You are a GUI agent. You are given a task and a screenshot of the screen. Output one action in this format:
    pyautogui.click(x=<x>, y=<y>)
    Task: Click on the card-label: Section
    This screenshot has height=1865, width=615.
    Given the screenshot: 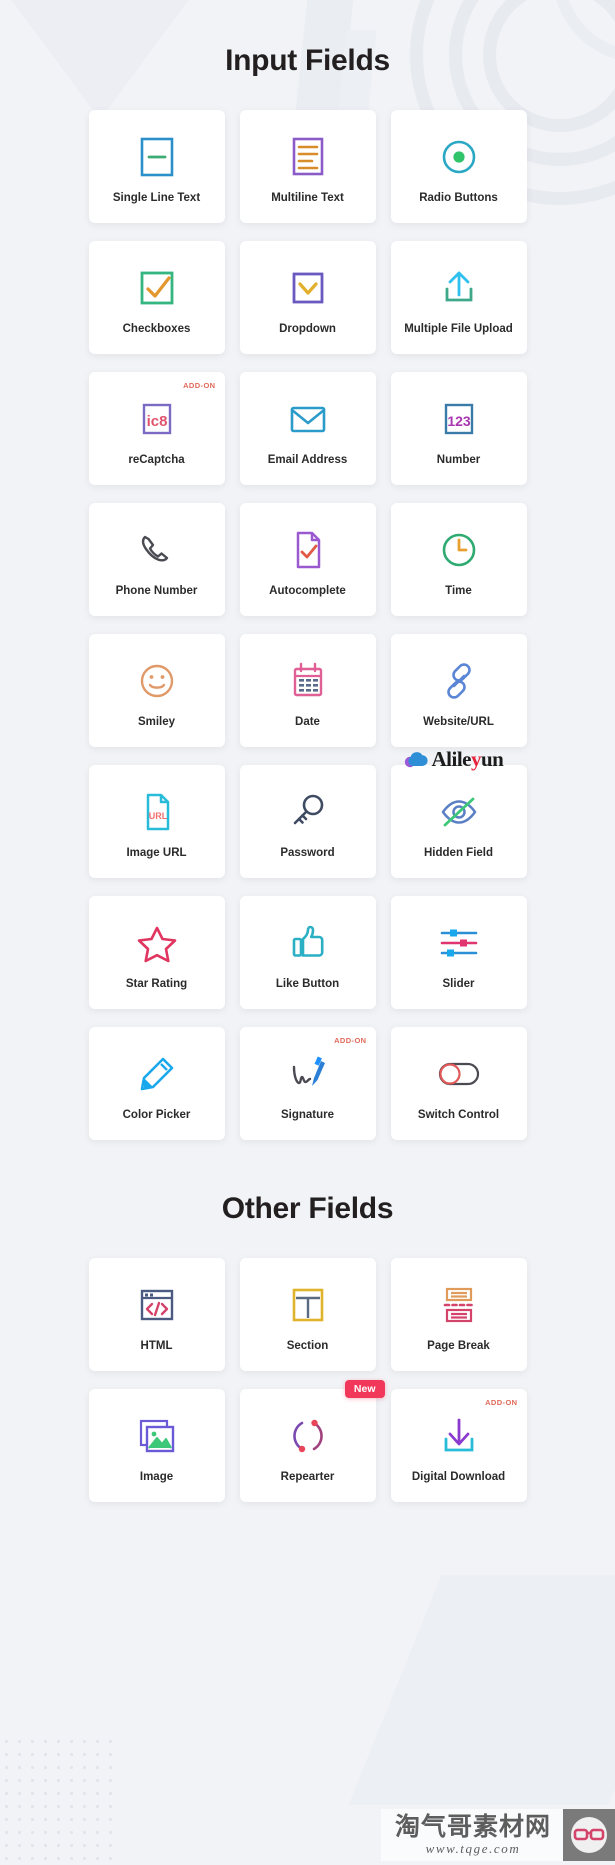 What is the action you would take?
    pyautogui.click(x=307, y=1346)
    